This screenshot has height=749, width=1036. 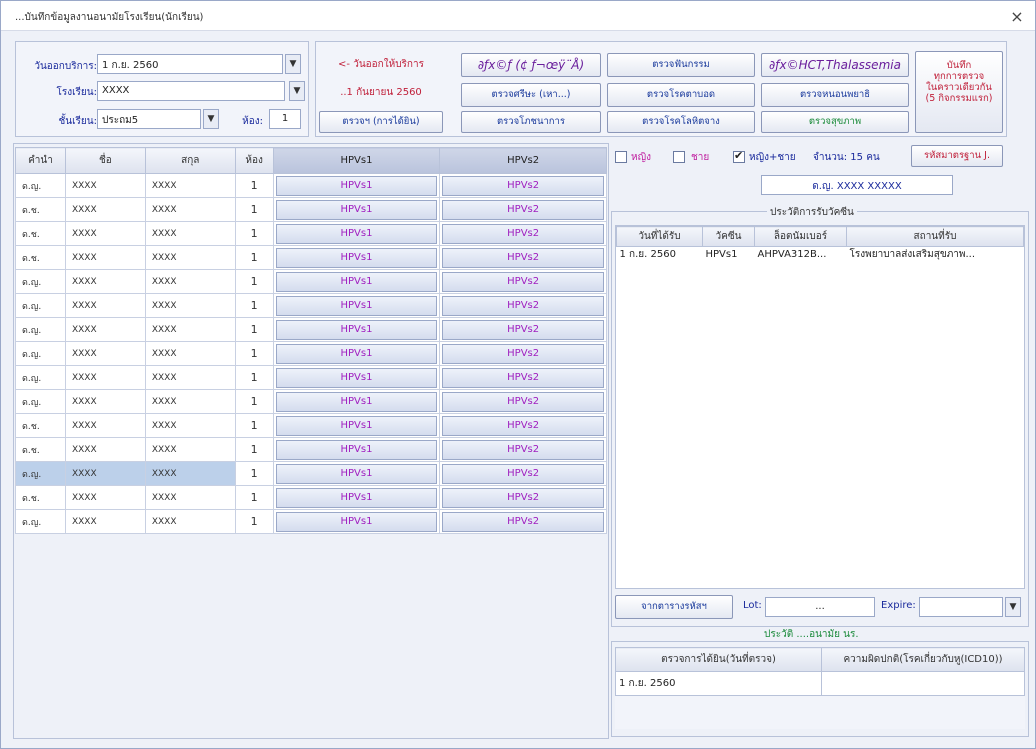 What do you see at coordinates (297, 91) in the screenshot?
I see `school-dropdown-icon: ▼` at bounding box center [297, 91].